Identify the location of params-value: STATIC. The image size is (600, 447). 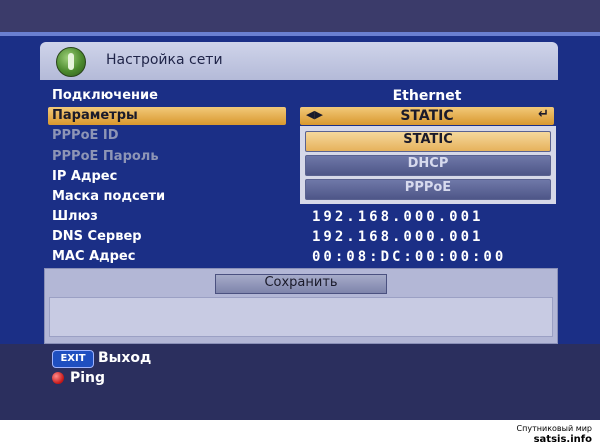
(427, 116).